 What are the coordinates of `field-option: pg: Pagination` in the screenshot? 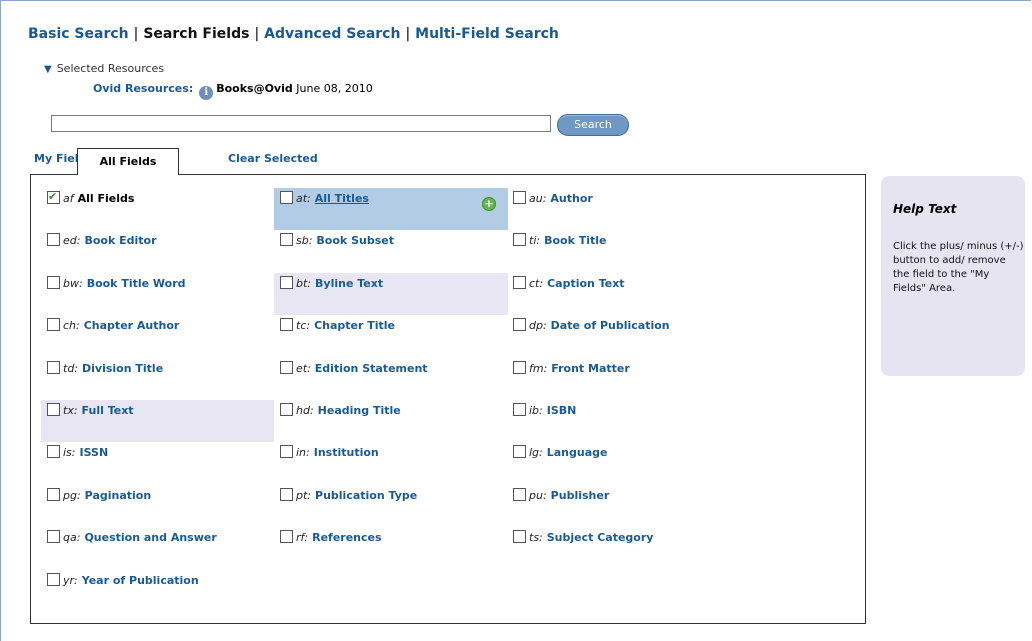 It's located at (99, 496).